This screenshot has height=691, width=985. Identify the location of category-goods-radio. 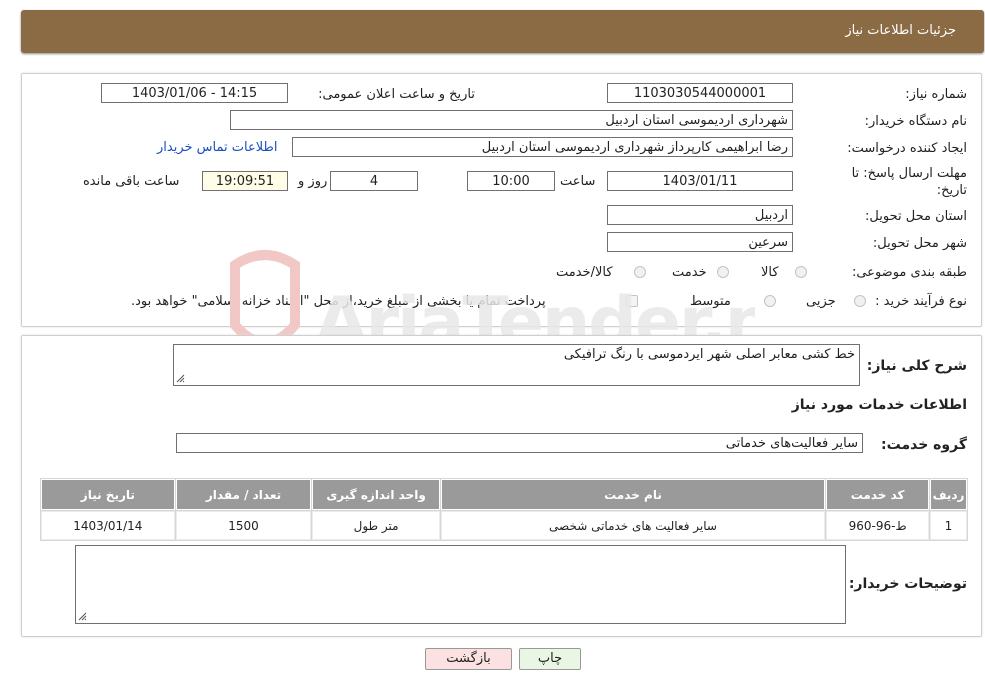
(801, 272).